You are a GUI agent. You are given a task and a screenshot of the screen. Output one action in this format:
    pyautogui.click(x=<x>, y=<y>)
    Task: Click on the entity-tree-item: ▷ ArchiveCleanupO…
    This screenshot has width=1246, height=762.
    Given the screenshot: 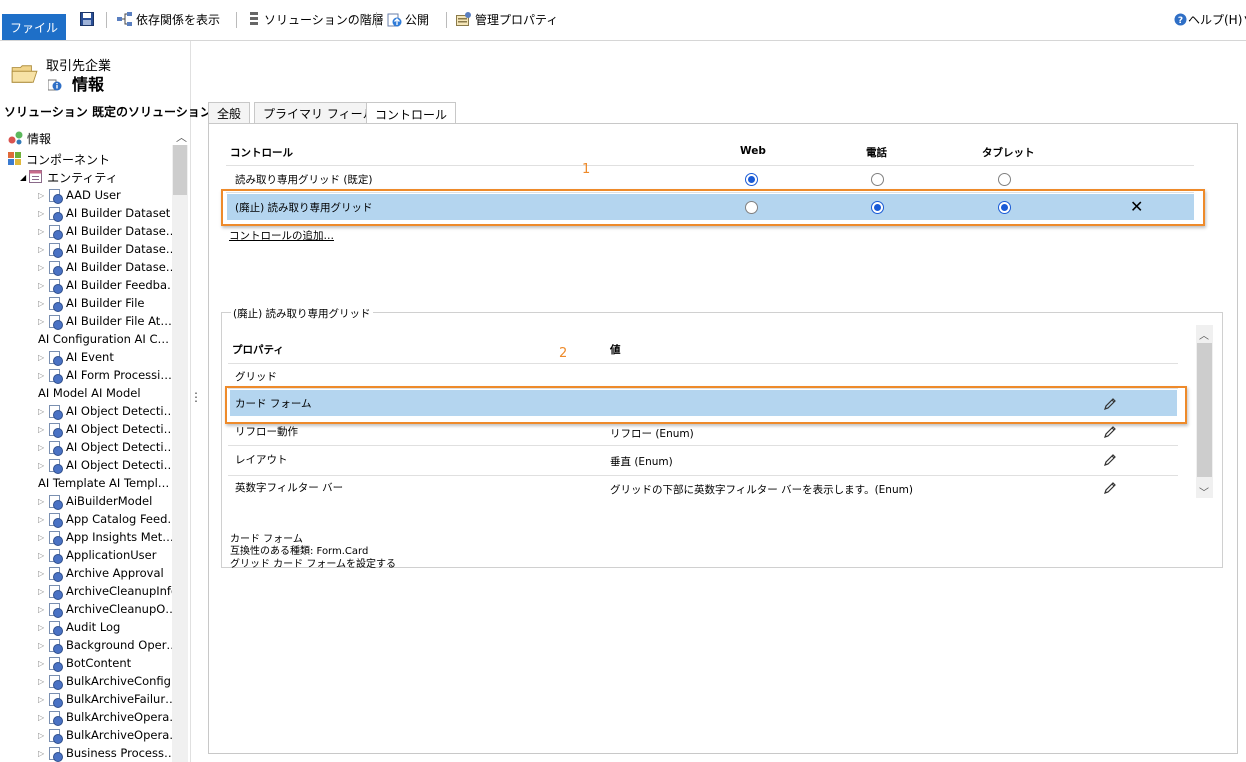 What is the action you would take?
    pyautogui.click(x=107, y=609)
    